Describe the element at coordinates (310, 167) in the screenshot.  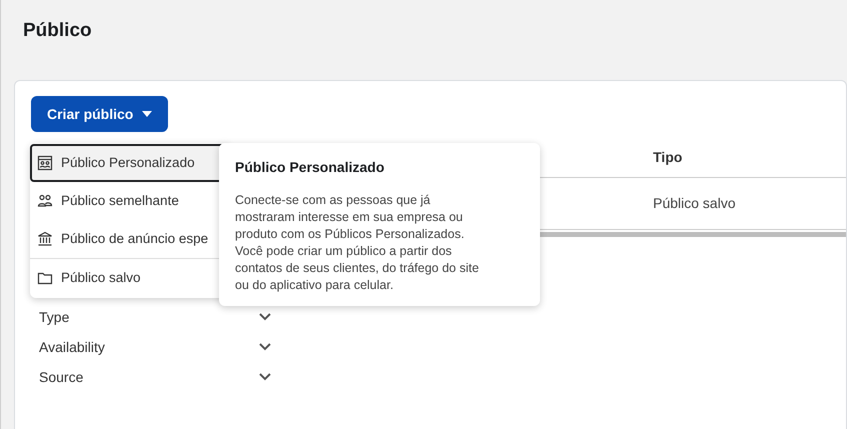
I see `tooltip-title: Público Personalizado` at that location.